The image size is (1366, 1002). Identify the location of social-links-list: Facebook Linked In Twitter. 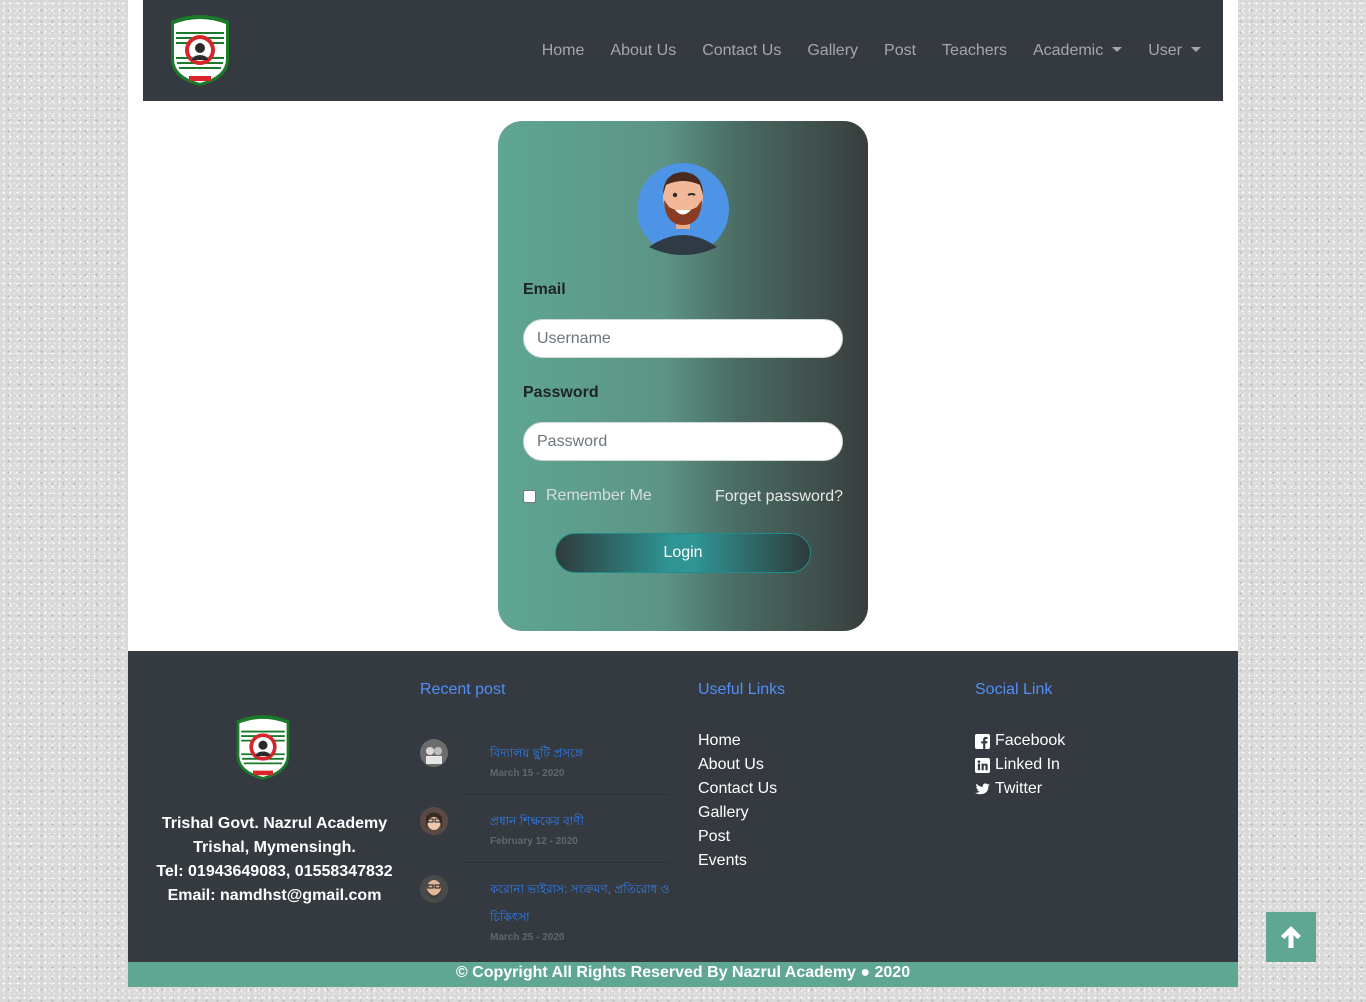
(1020, 765).